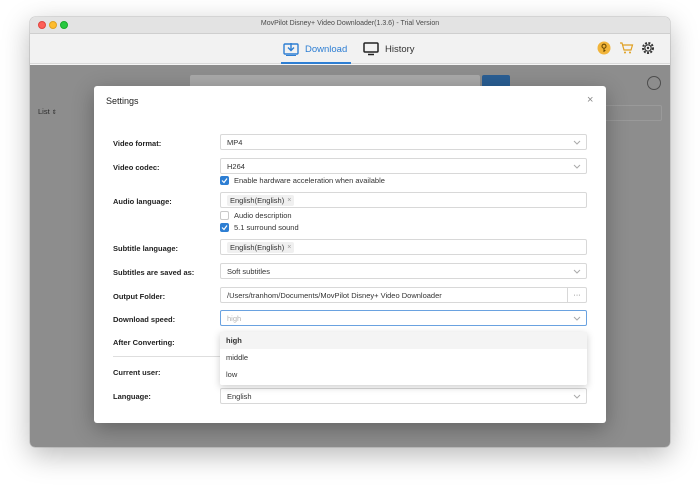 The image size is (700, 487). What do you see at coordinates (136, 167) in the screenshot?
I see `video-codec-label: Video codec:` at bounding box center [136, 167].